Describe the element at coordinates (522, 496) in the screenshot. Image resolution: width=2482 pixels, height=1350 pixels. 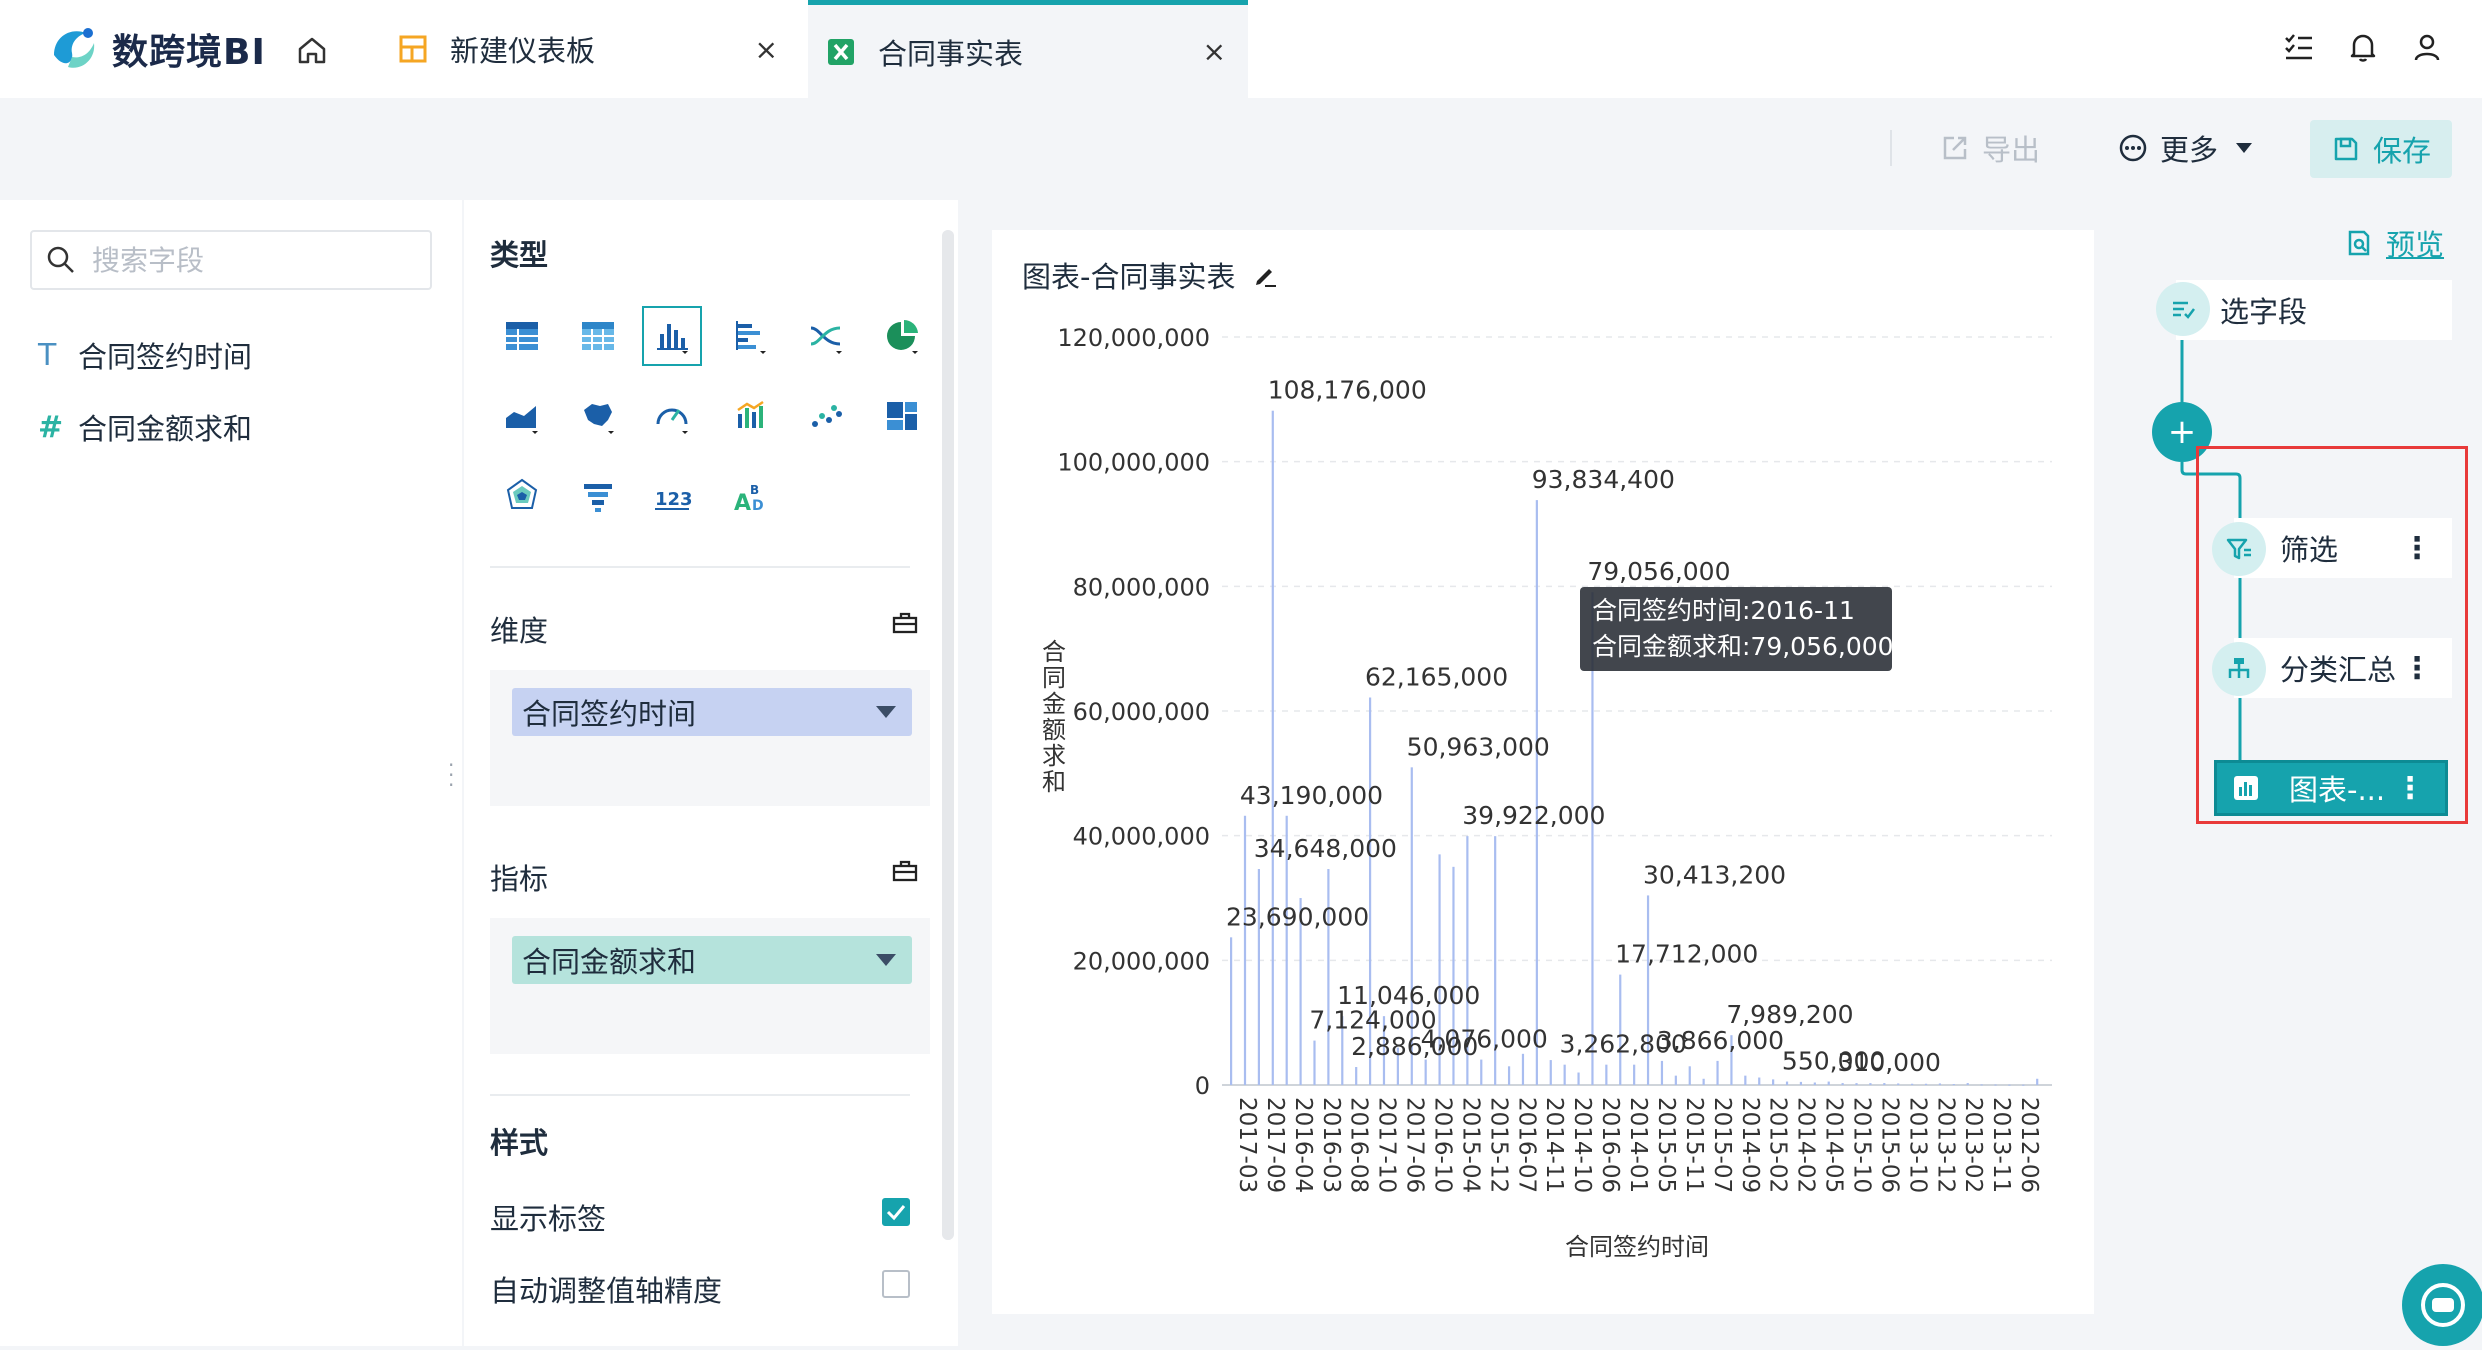
I see `chart-type-radar` at that location.